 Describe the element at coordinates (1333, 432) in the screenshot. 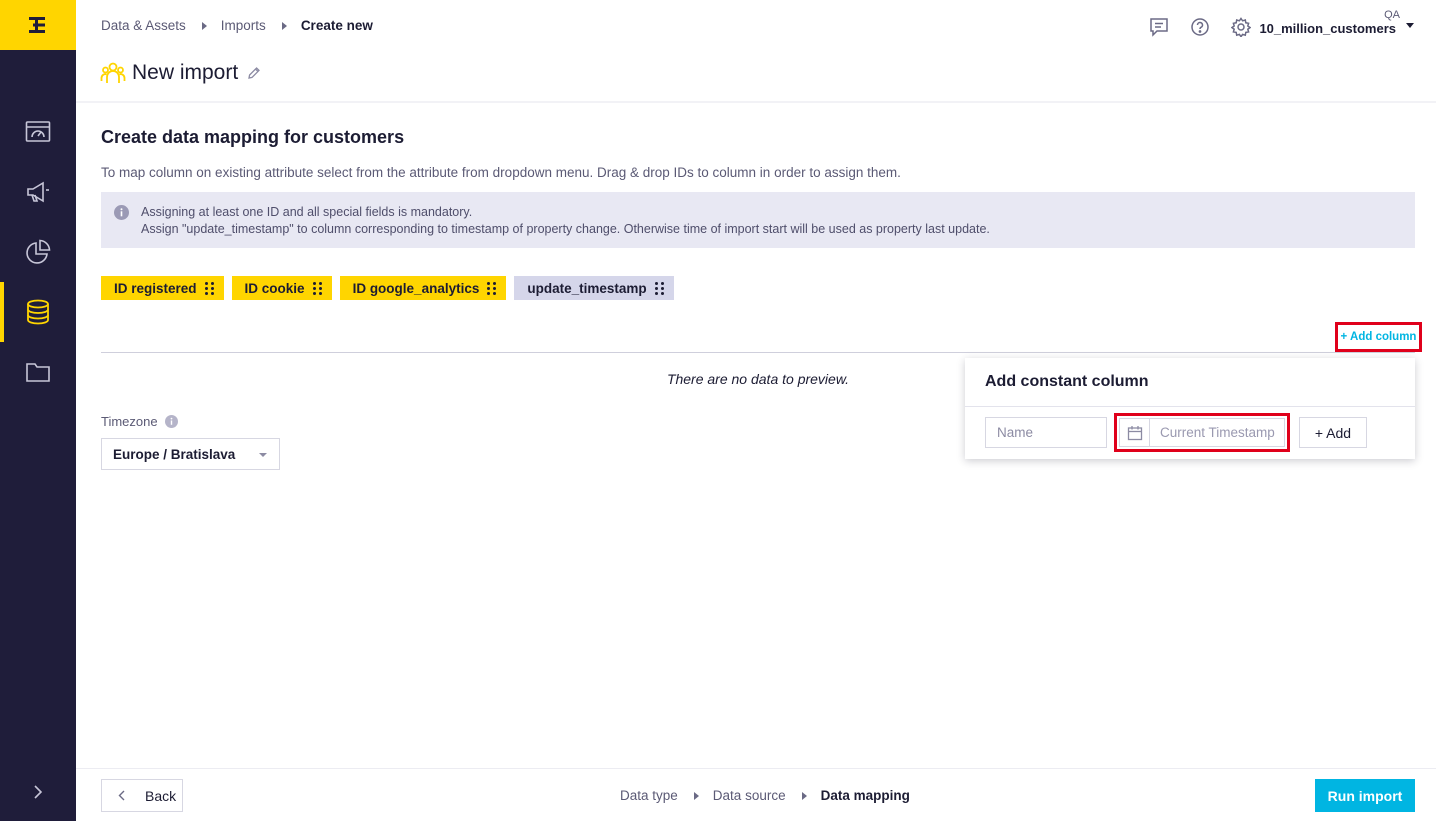

I see `add-constant-button: + Add` at that location.